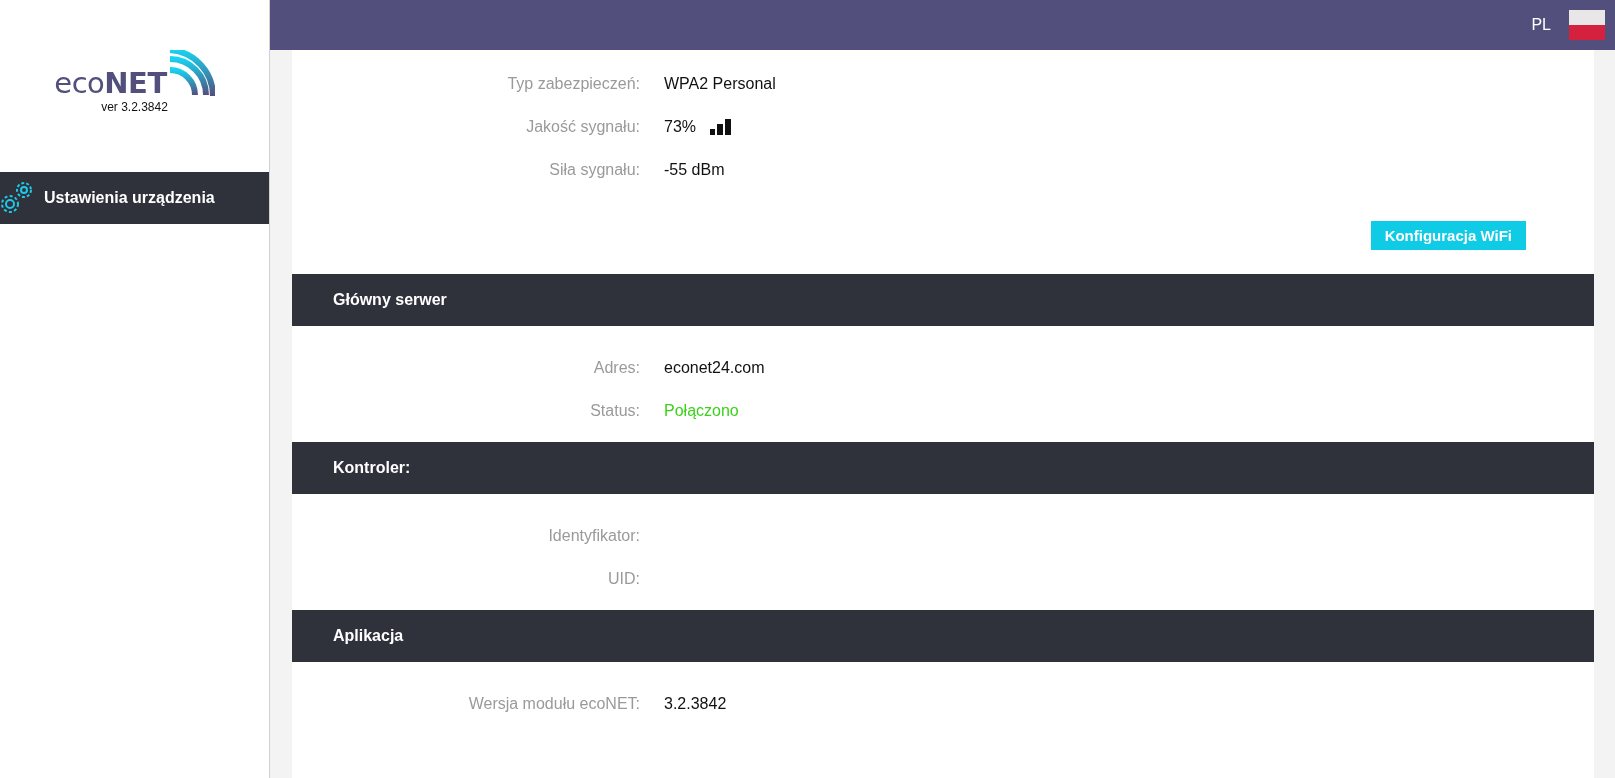 The width and height of the screenshot is (1615, 778). I want to click on field-label: UID:, so click(623, 578).